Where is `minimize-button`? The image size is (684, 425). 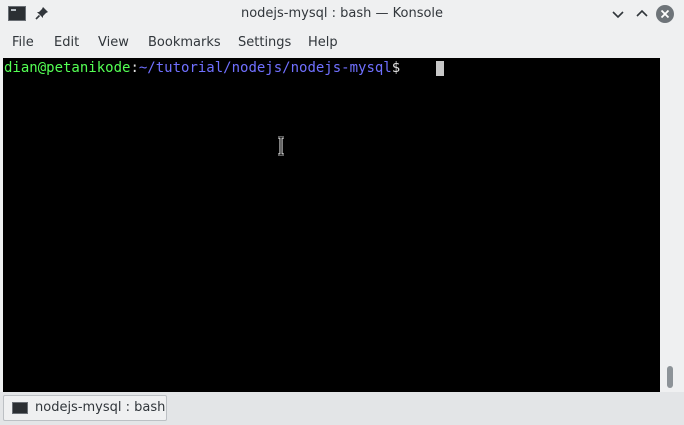
minimize-button is located at coordinates (618, 14).